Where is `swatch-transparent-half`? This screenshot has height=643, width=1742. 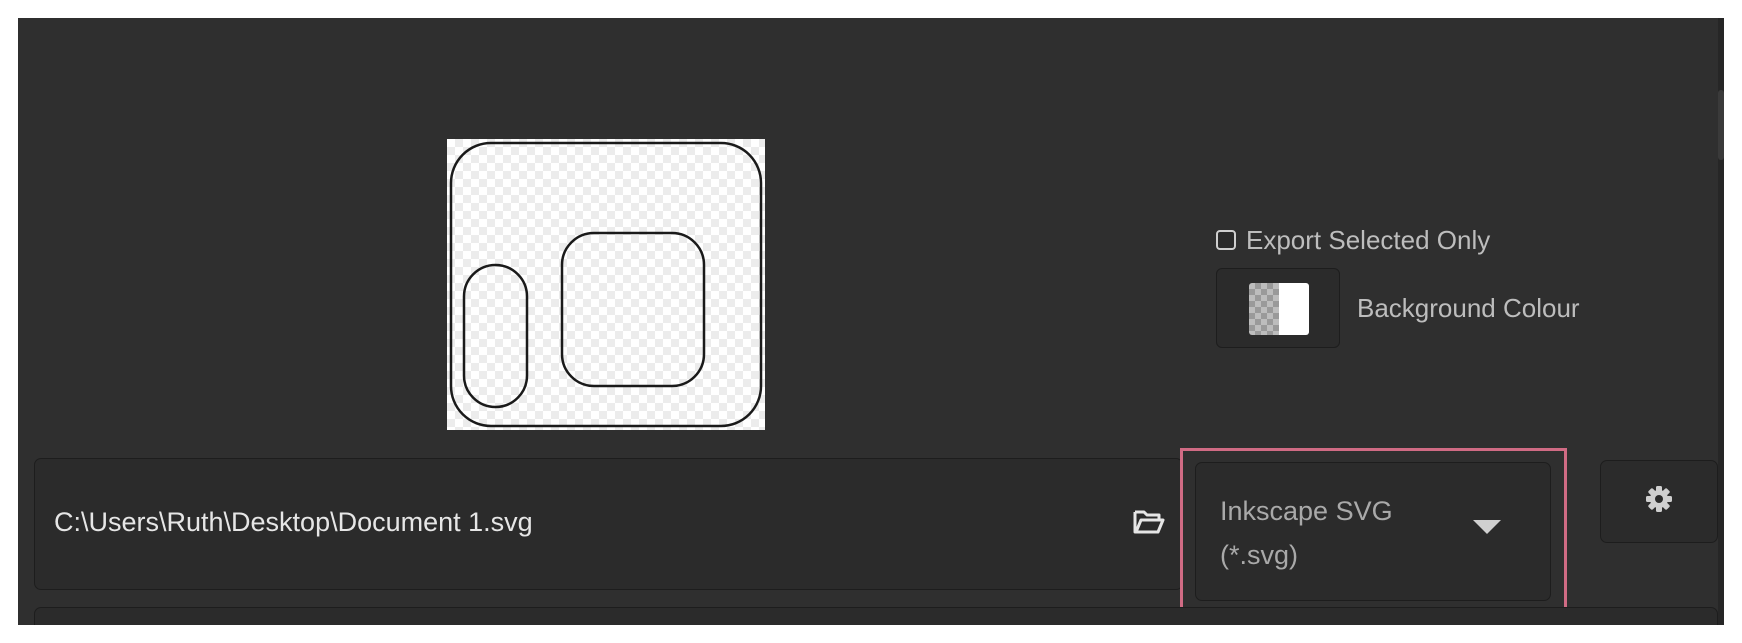 swatch-transparent-half is located at coordinates (1264, 309).